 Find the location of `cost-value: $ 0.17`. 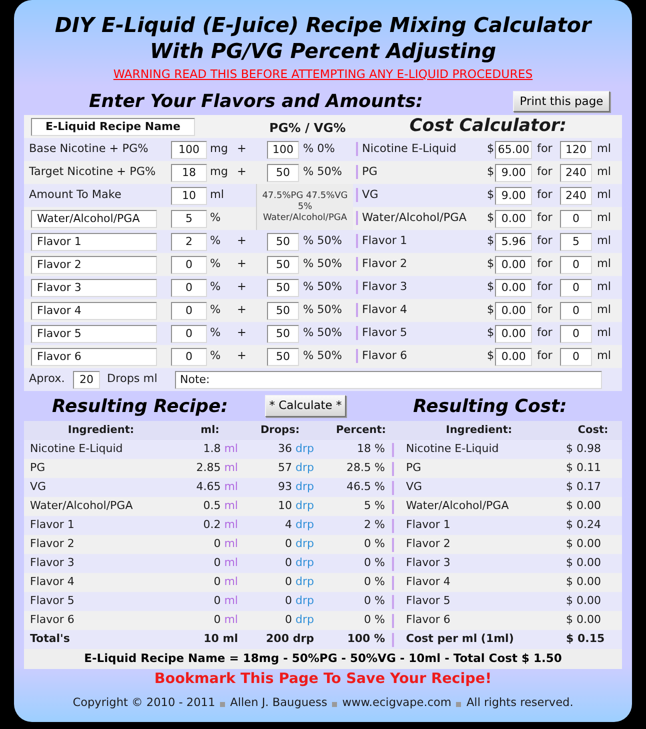

cost-value: $ 0.17 is located at coordinates (583, 487).